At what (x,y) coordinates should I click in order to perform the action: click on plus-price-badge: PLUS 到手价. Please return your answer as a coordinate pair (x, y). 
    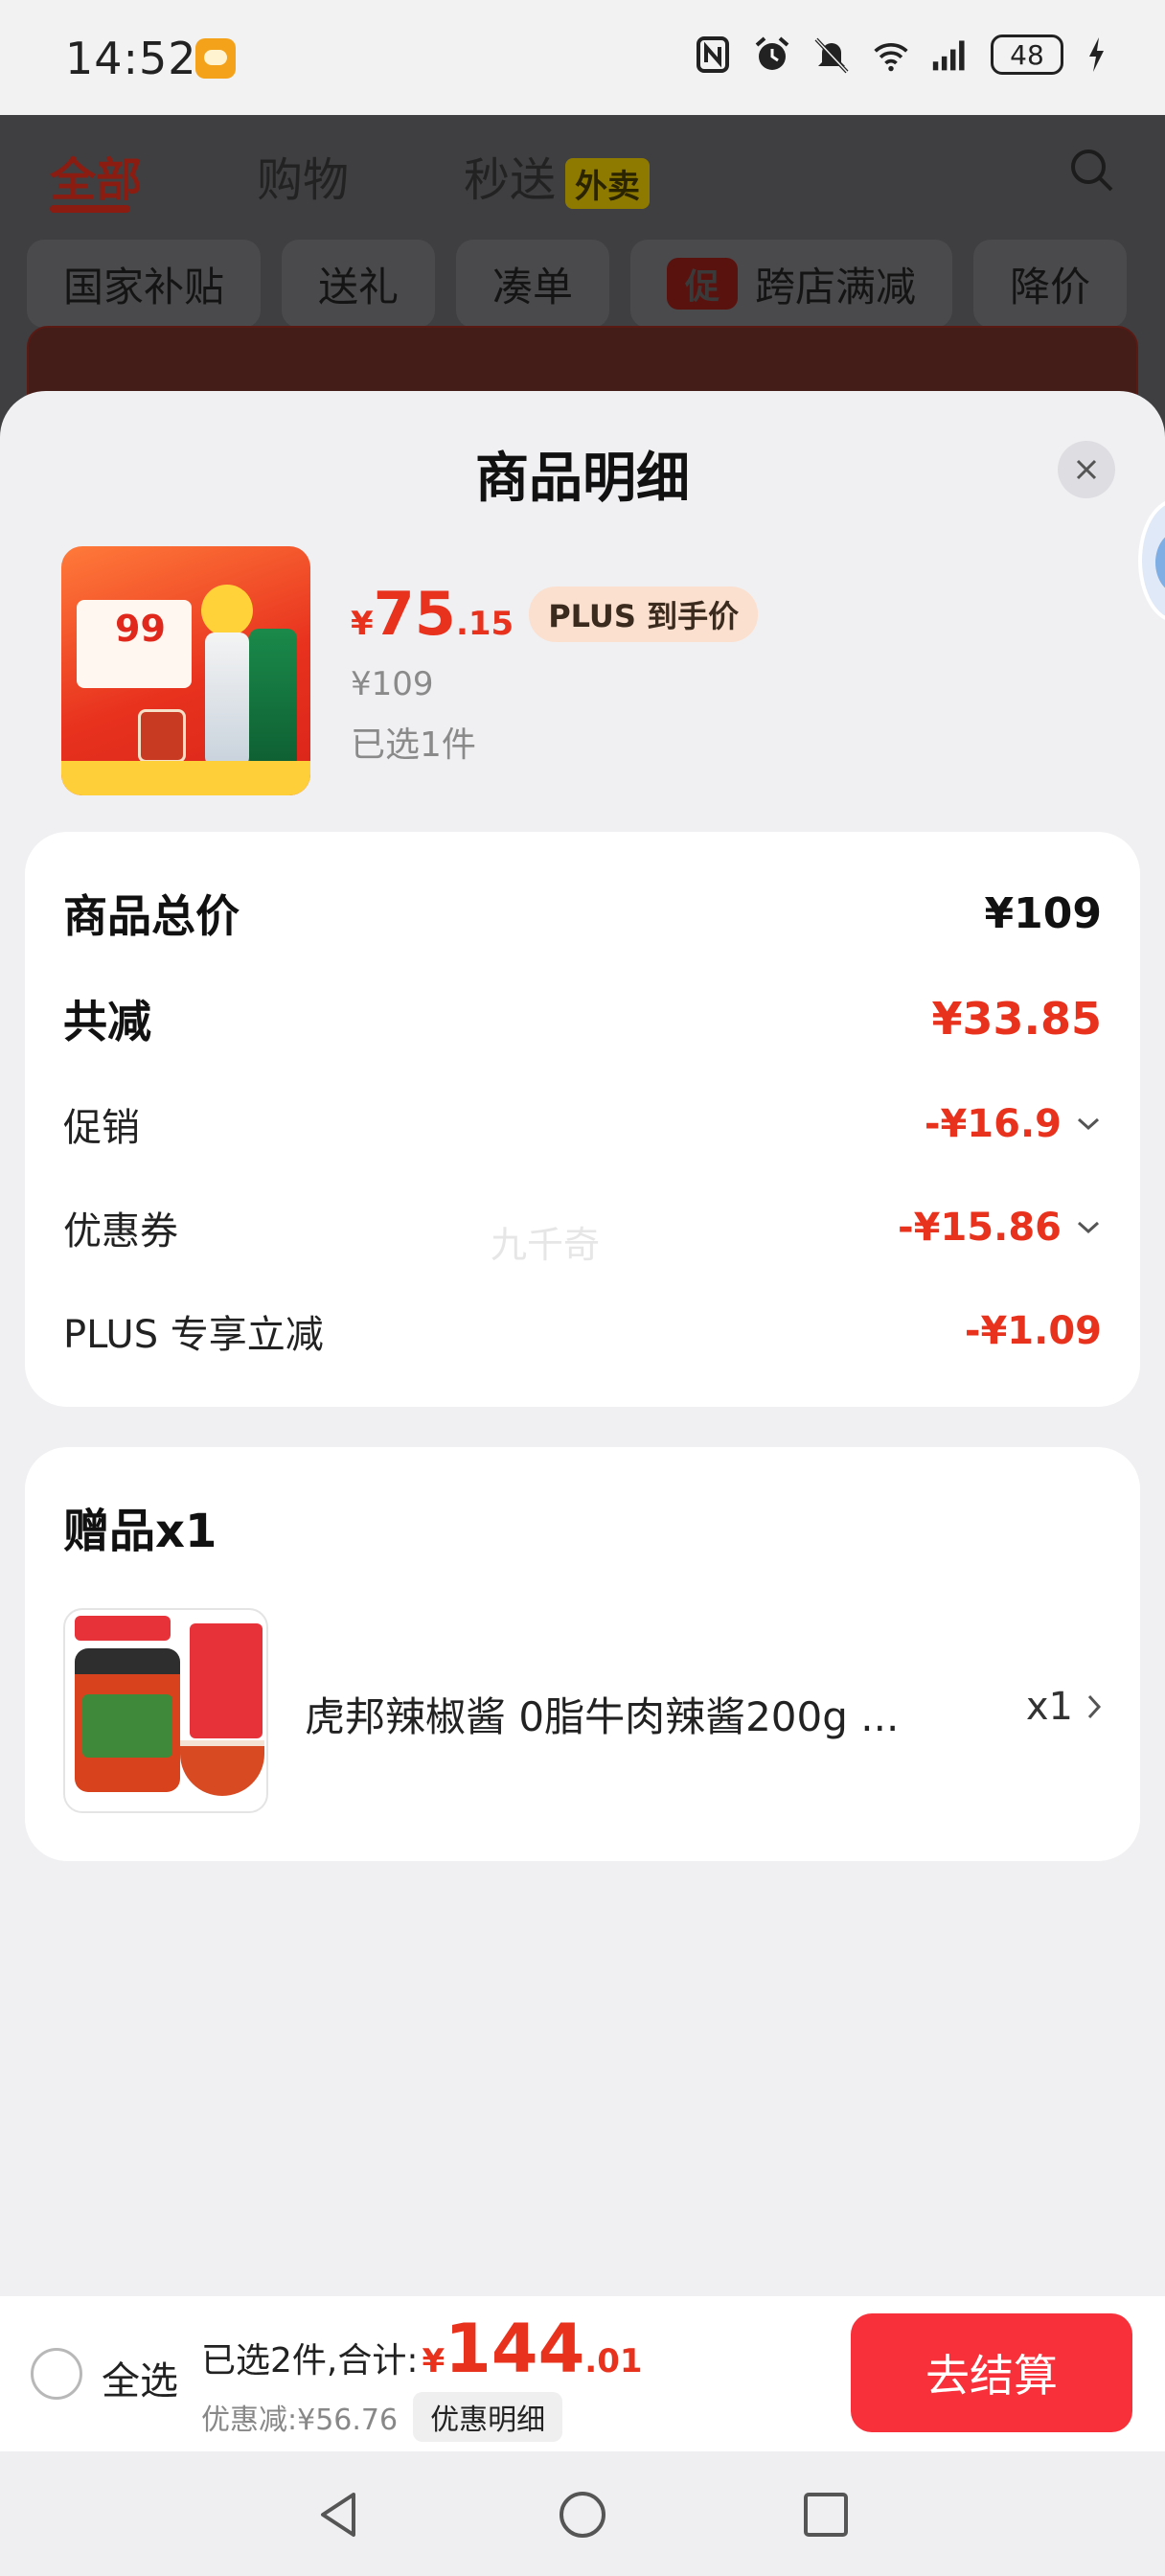
    Looking at the image, I should click on (644, 614).